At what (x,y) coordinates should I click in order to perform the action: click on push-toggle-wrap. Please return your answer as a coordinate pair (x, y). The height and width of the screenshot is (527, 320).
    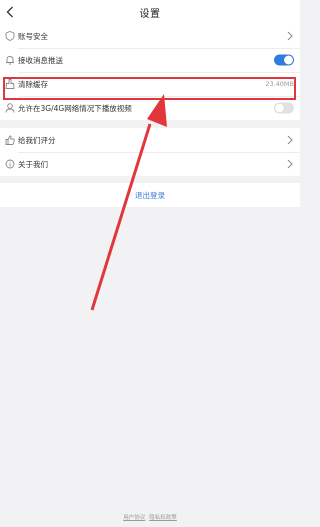
    Looking at the image, I should click on (284, 60).